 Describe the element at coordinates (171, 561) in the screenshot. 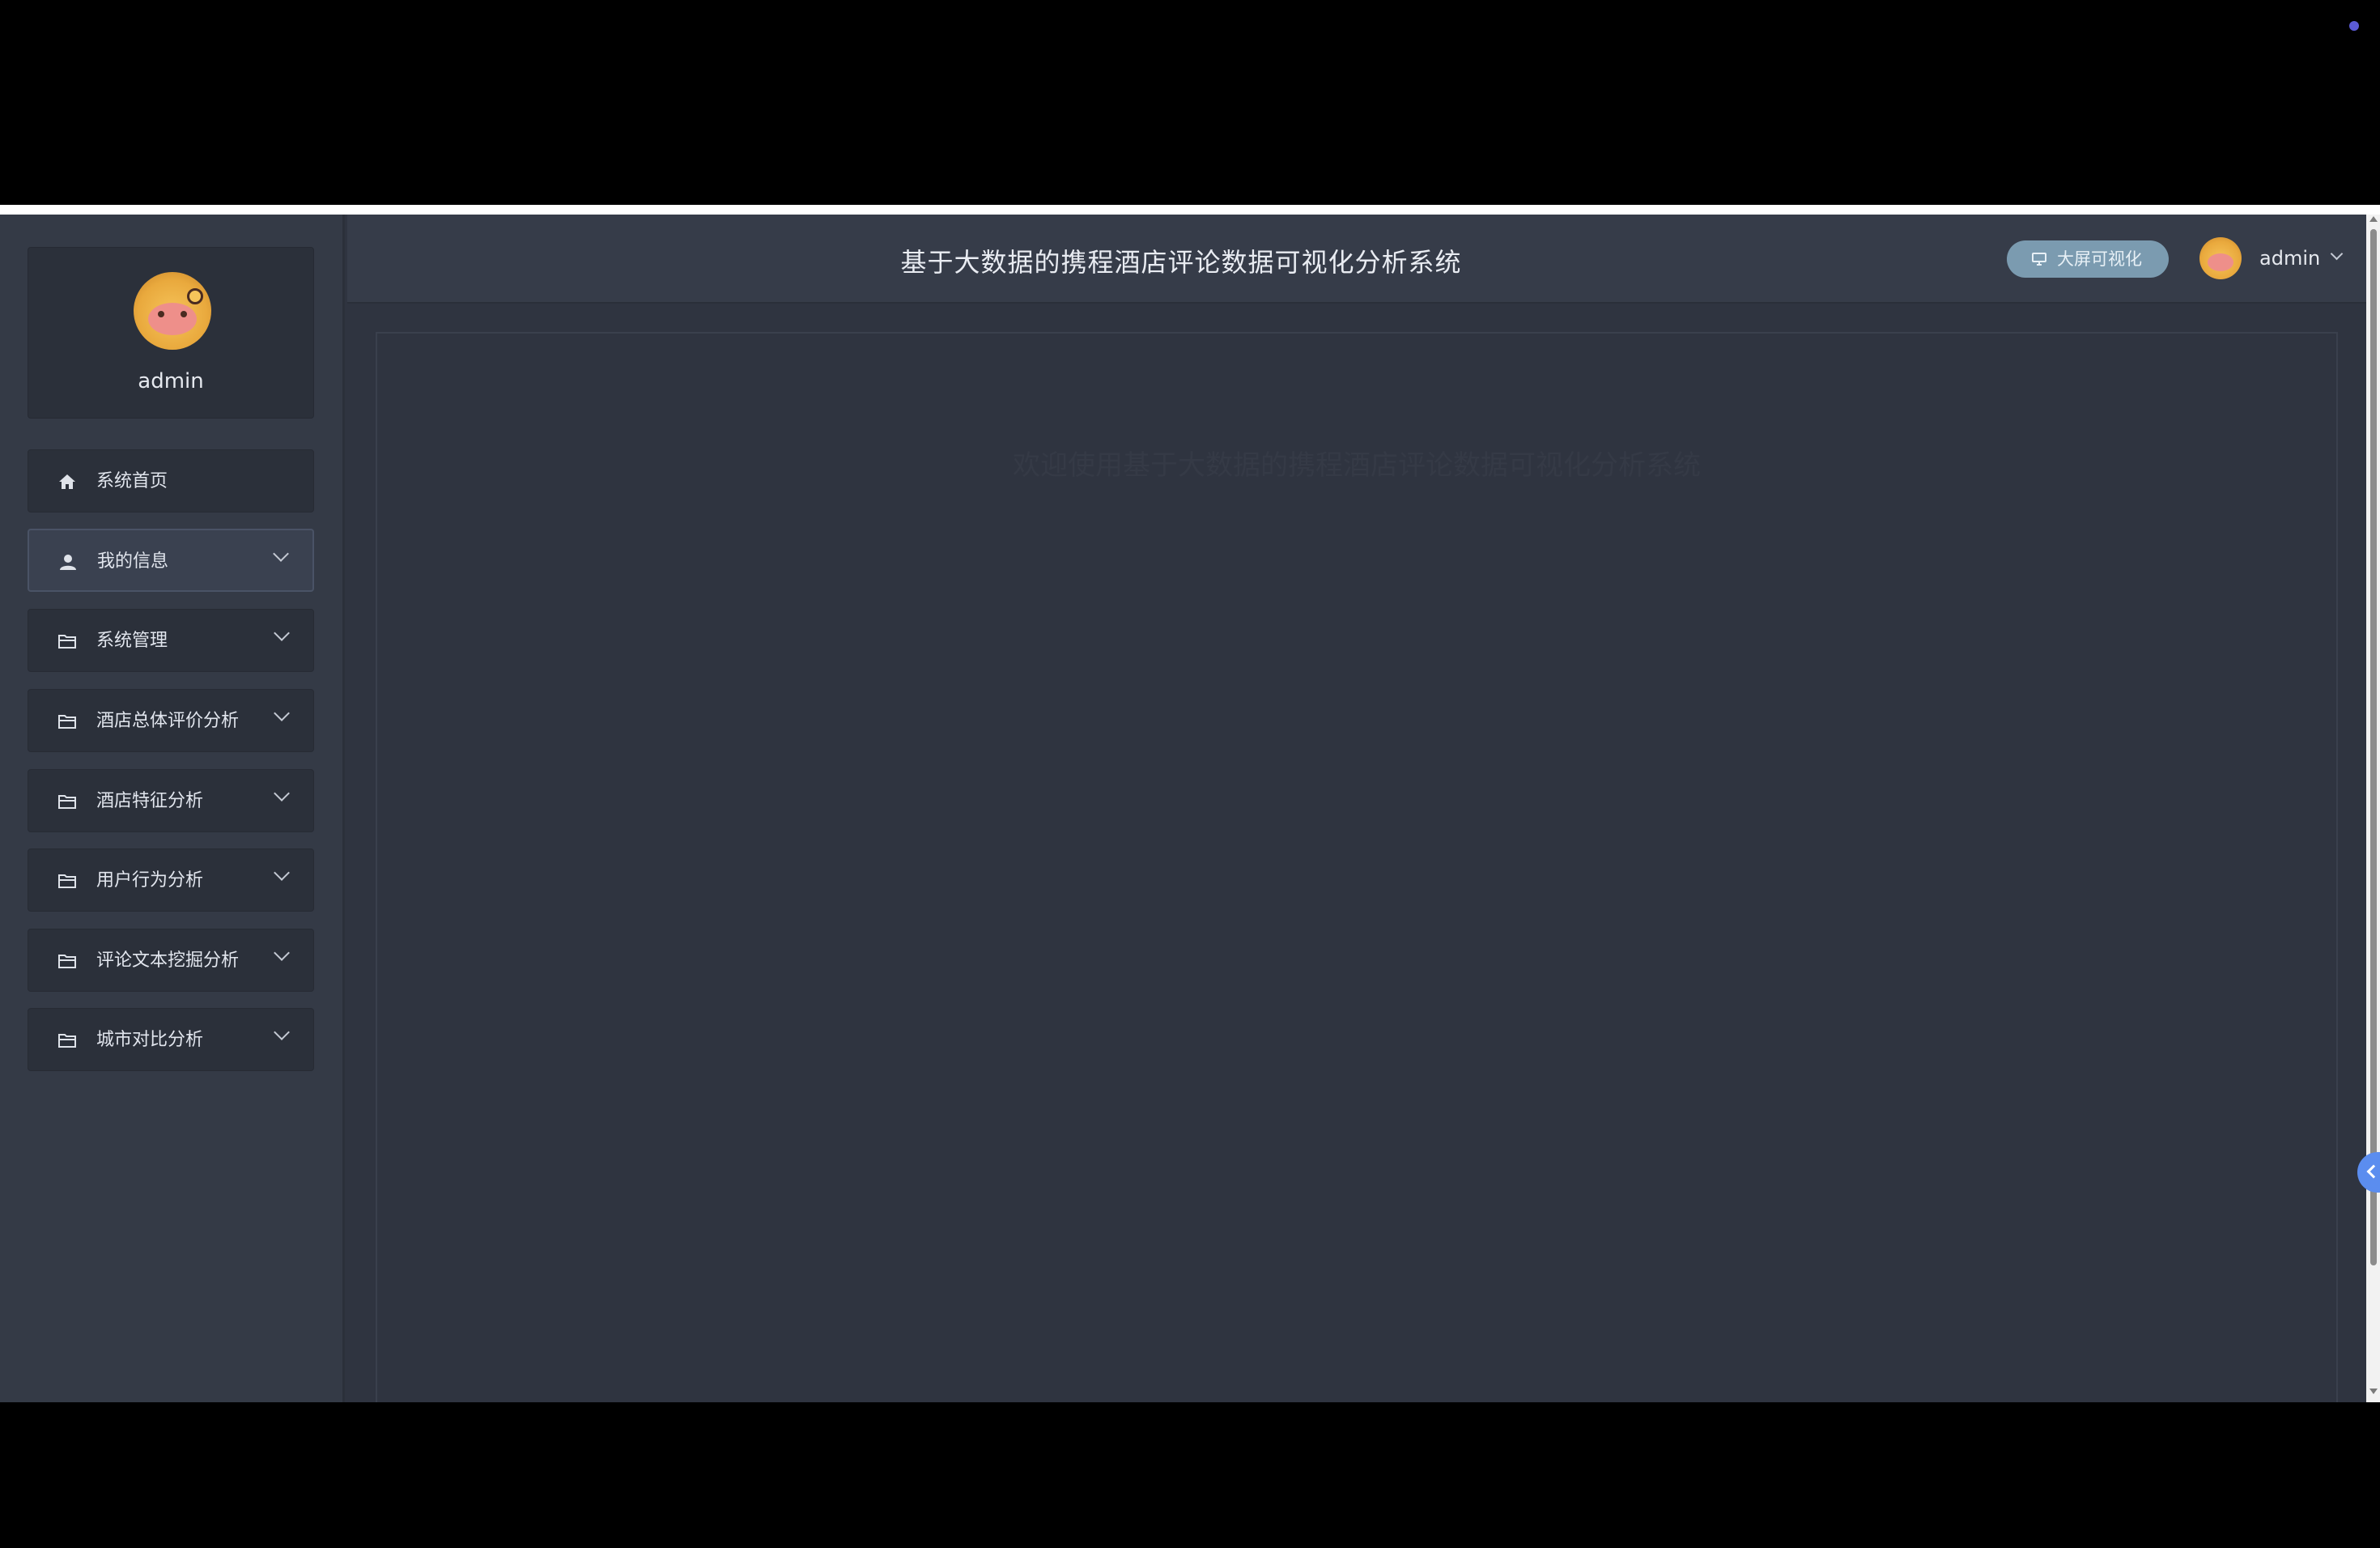

I see `sidebar-item-my-info: 我的信息` at that location.